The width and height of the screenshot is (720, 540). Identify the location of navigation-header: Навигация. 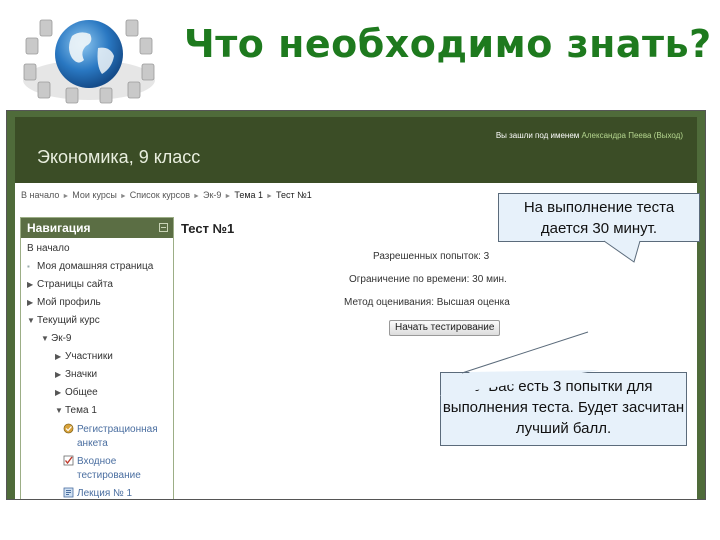
(97, 228).